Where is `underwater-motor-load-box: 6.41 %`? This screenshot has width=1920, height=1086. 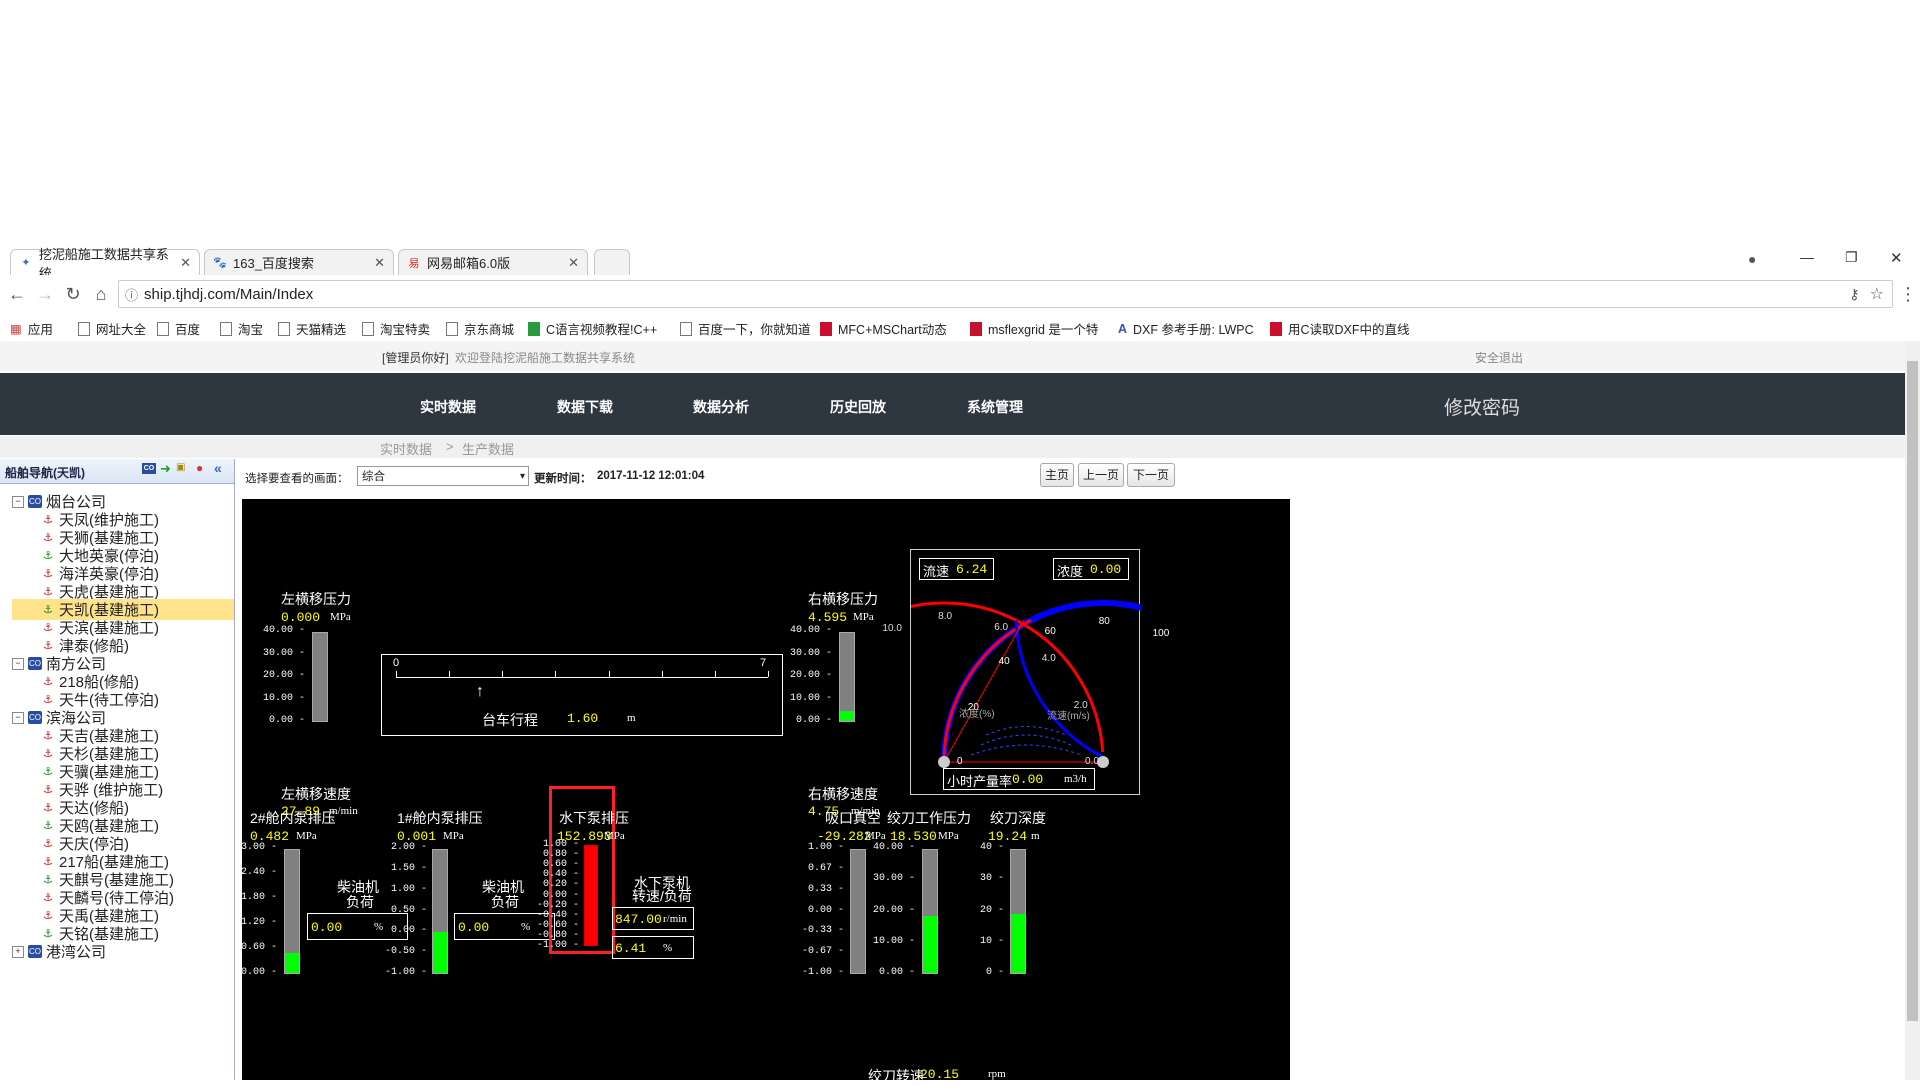
underwater-motor-load-box: 6.41 % is located at coordinates (653, 947).